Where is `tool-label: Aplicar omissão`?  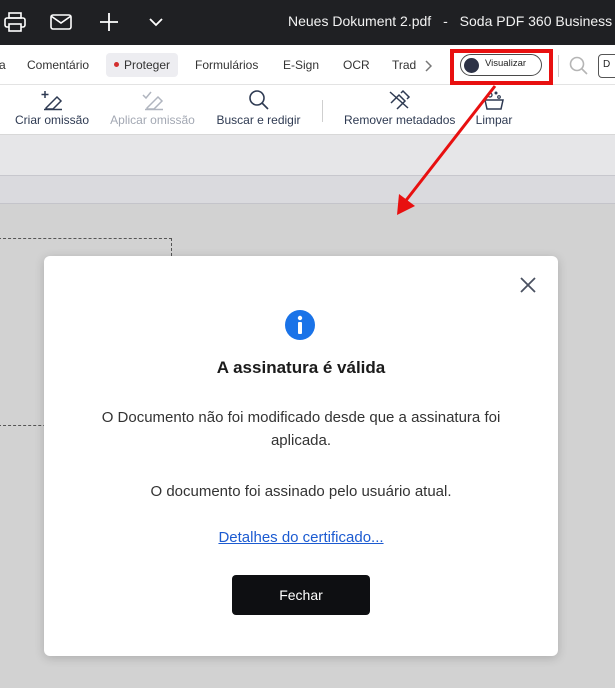
tool-label: Aplicar omissão is located at coordinates (152, 120).